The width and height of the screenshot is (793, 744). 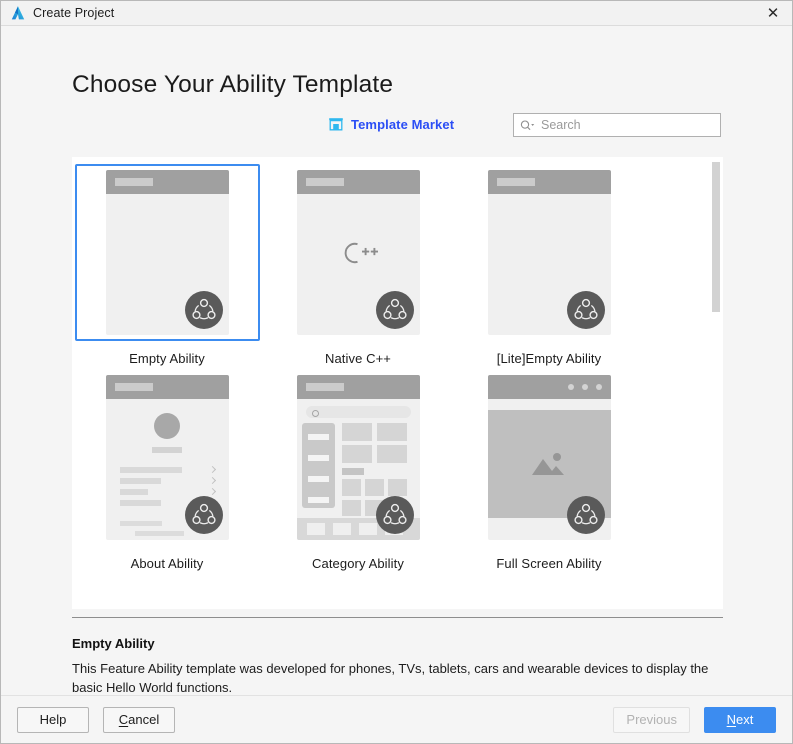 I want to click on thumb-name-placeholder, so click(x=167, y=450).